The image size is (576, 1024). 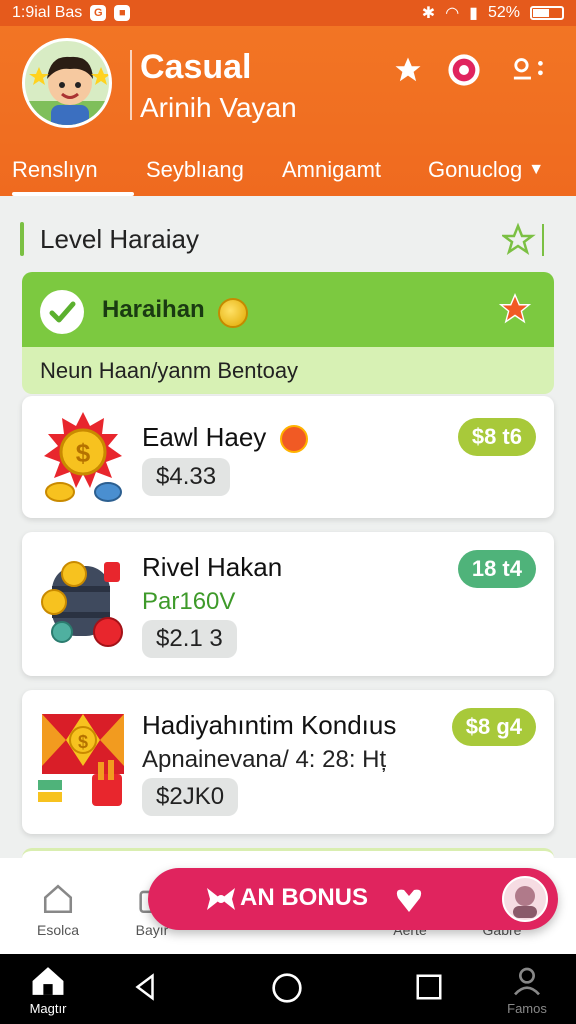 I want to click on wifi-icon: ◠, so click(x=452, y=13).